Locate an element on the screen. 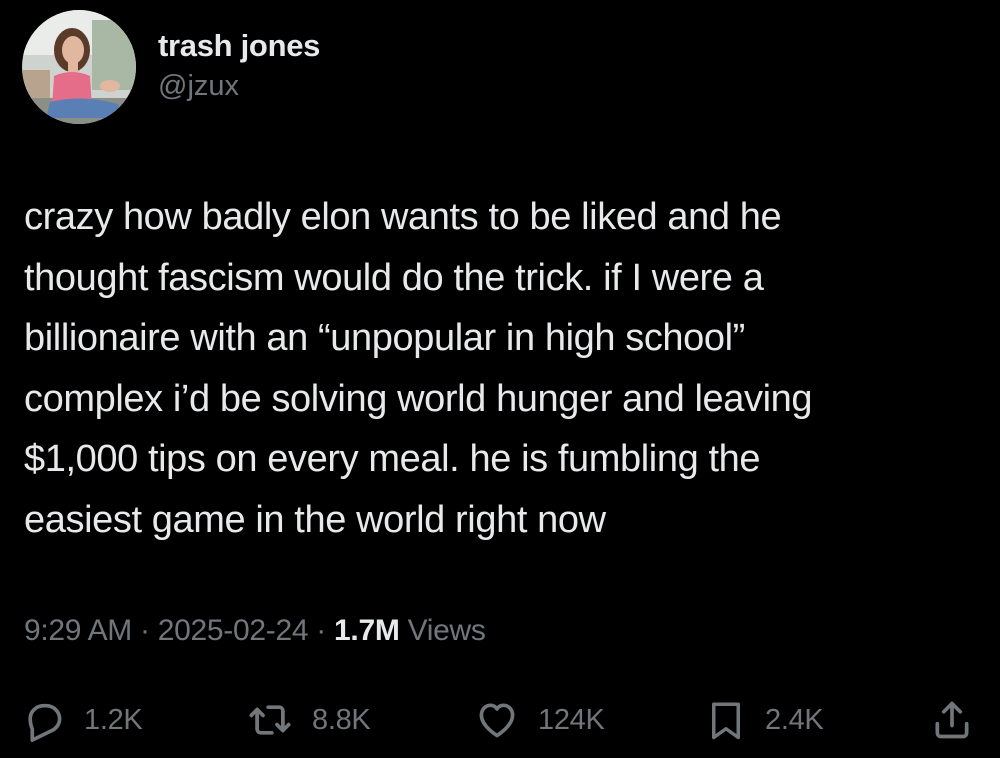  avatar is located at coordinates (79, 67).